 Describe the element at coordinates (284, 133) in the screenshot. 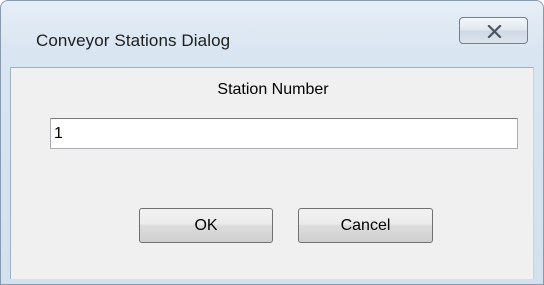

I see `station-number-input` at that location.